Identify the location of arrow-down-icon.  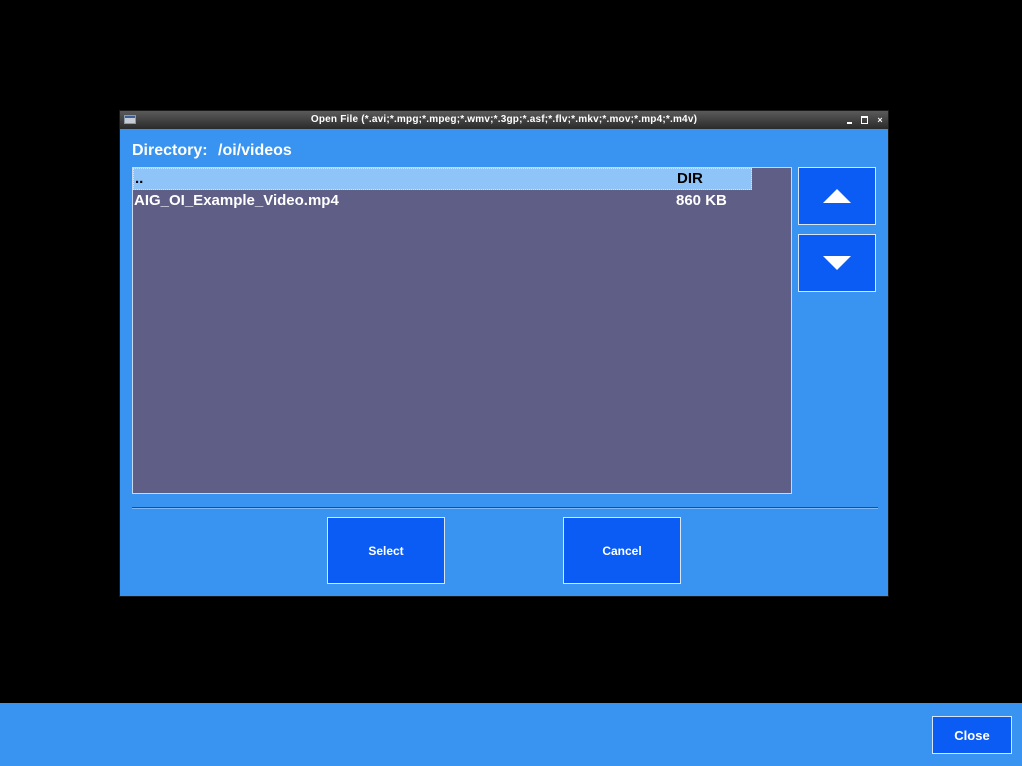
(837, 263).